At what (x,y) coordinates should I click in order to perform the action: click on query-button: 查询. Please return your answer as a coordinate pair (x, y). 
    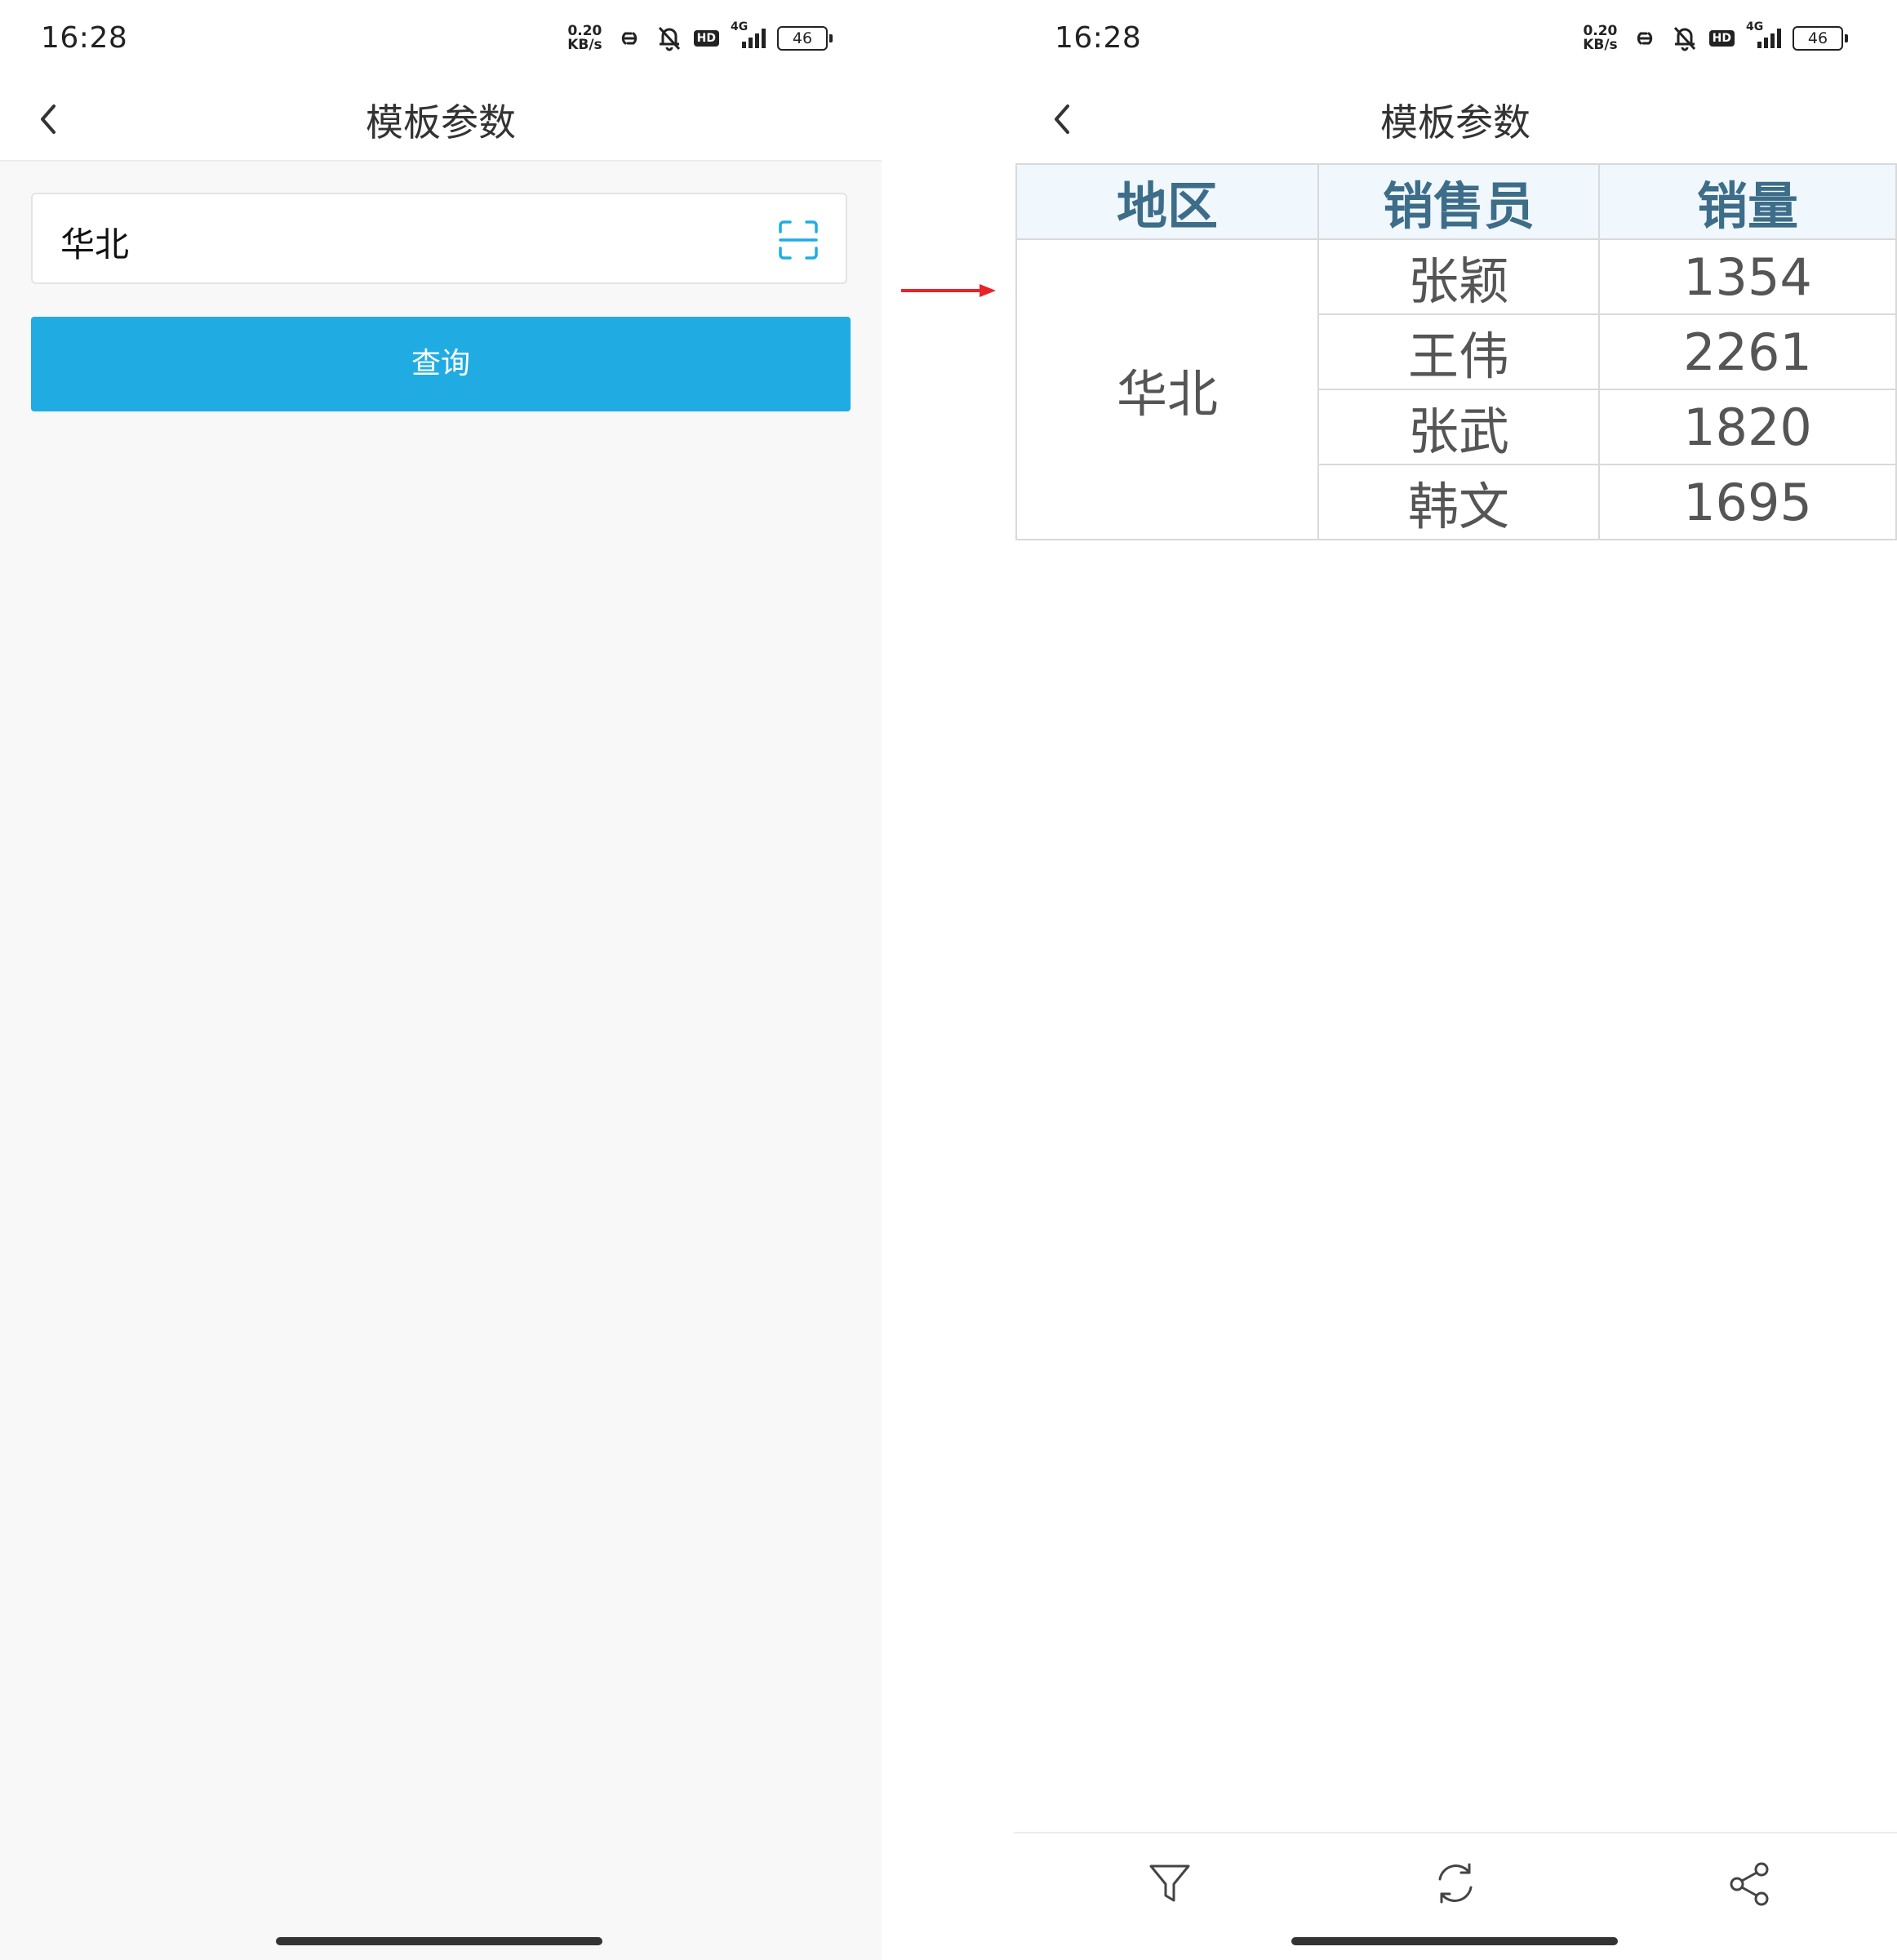
    Looking at the image, I should click on (441, 364).